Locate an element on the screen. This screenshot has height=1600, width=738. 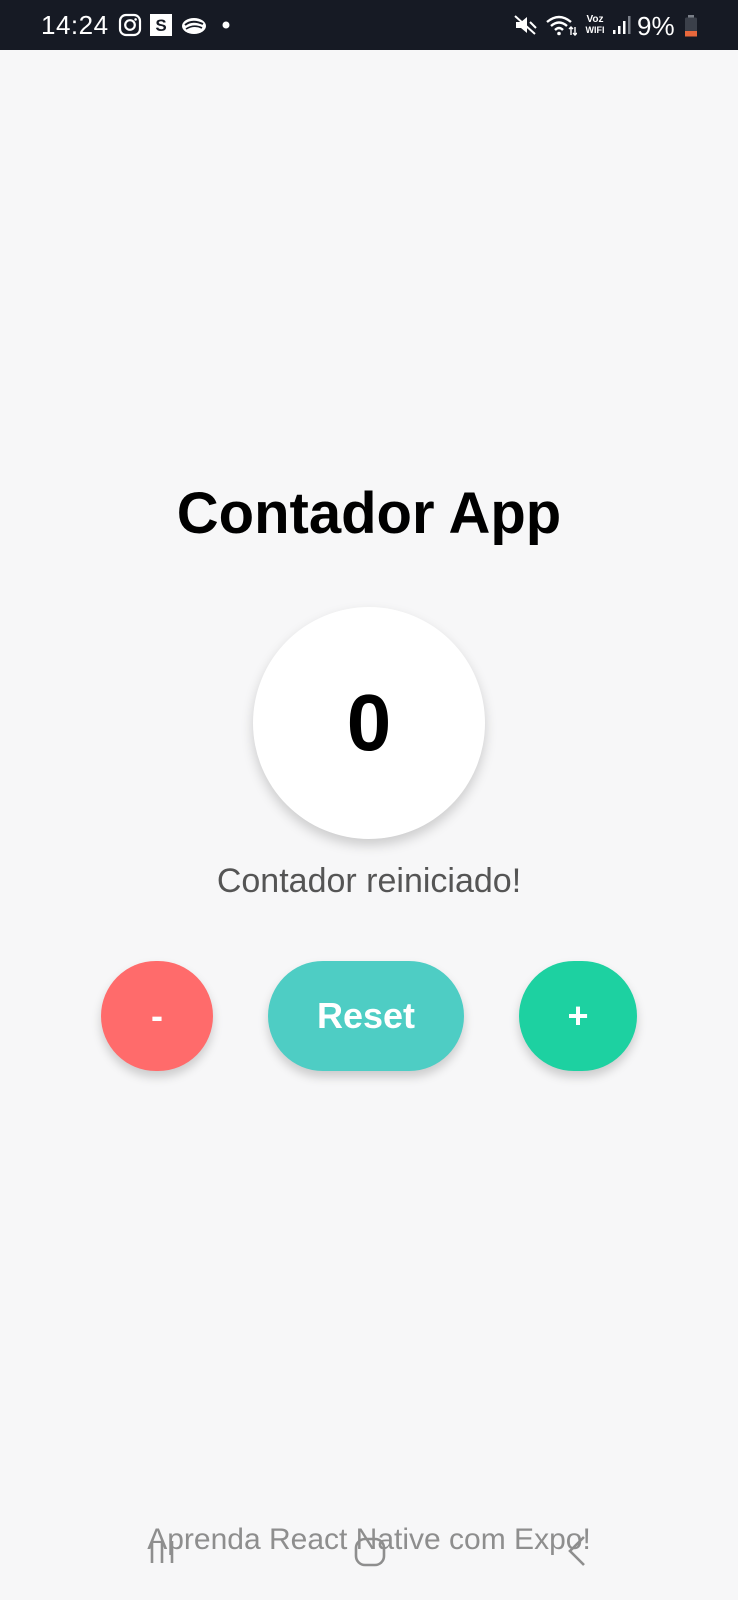
status-message: Contador reiniciado! is located at coordinates (369, 881).